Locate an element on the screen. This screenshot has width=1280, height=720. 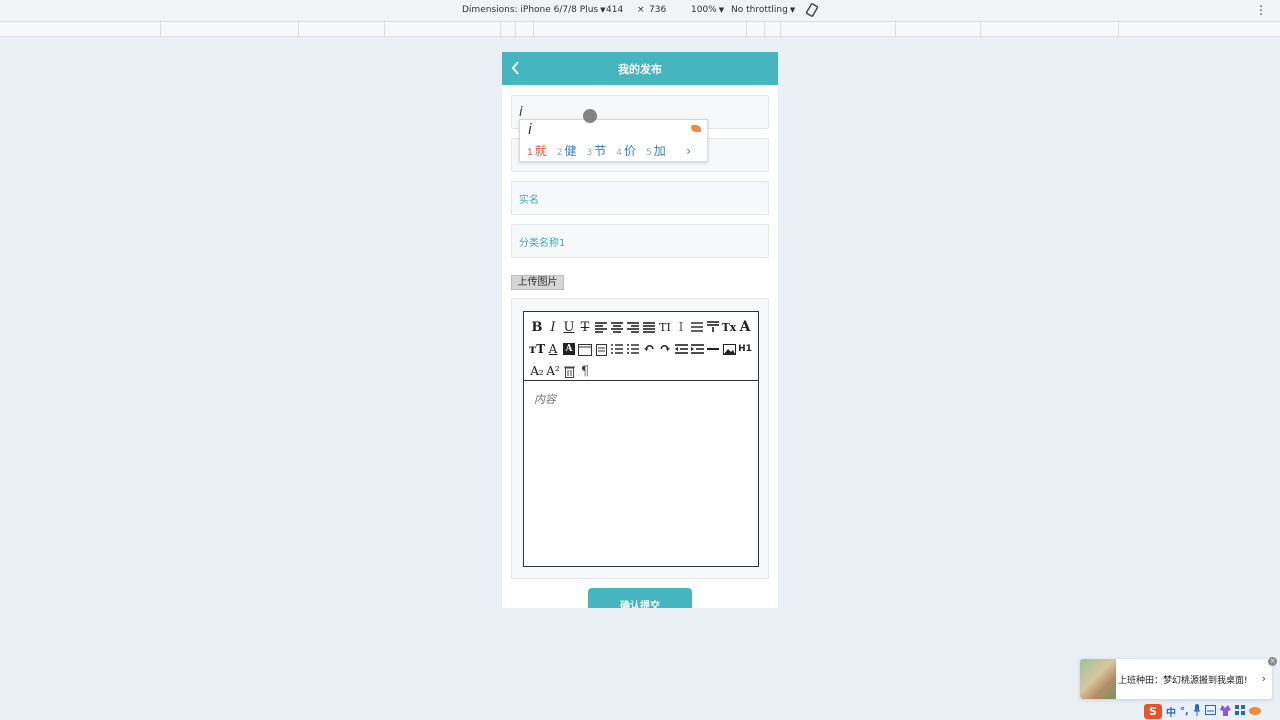
ime-candidate: 2健 is located at coordinates (567, 150).